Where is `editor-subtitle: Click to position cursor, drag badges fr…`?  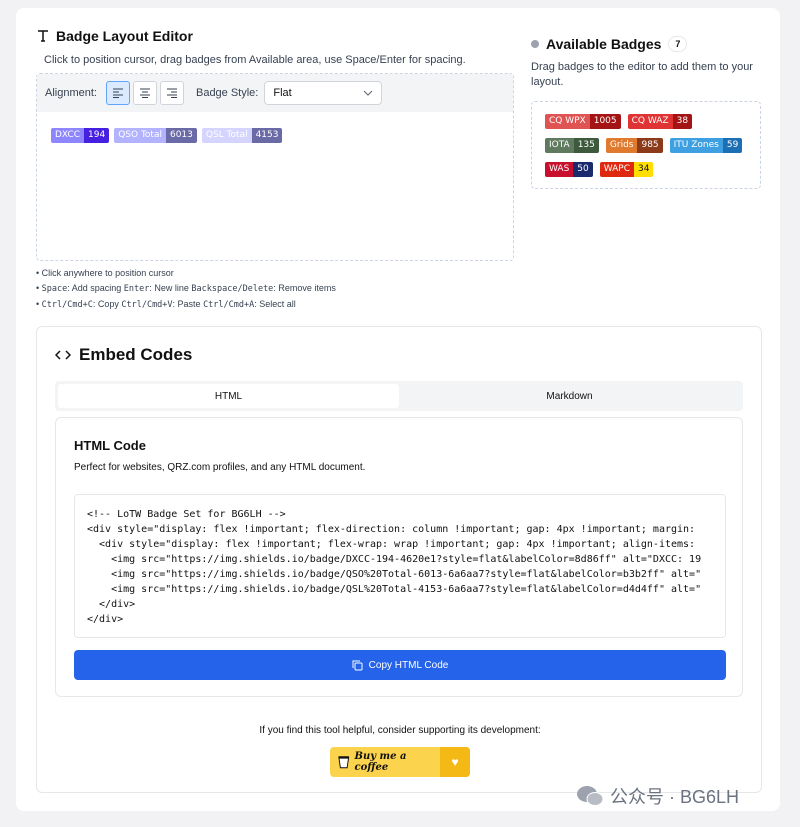
editor-subtitle: Click to position cursor, drag badges fr… is located at coordinates (255, 60).